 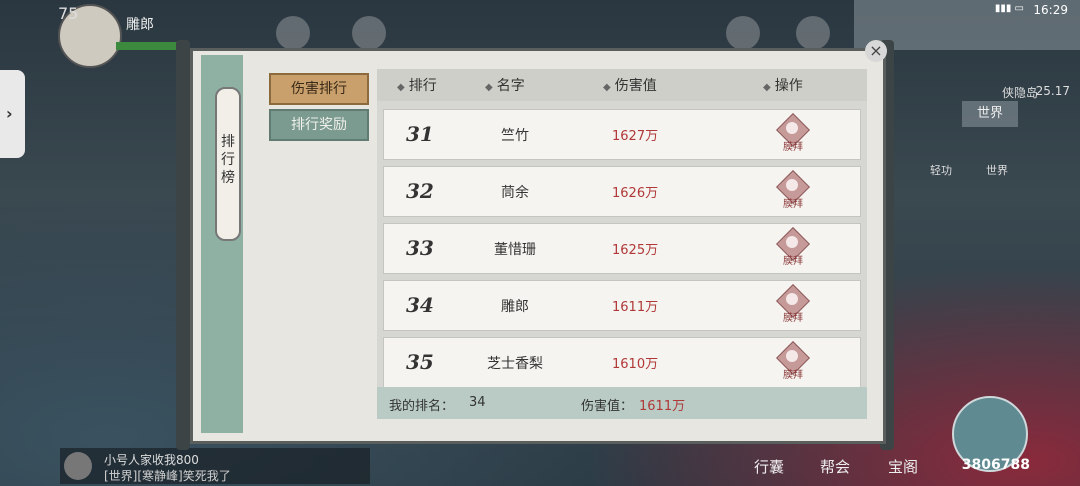 I want to click on world-channel-button: 世界, so click(x=990, y=114).